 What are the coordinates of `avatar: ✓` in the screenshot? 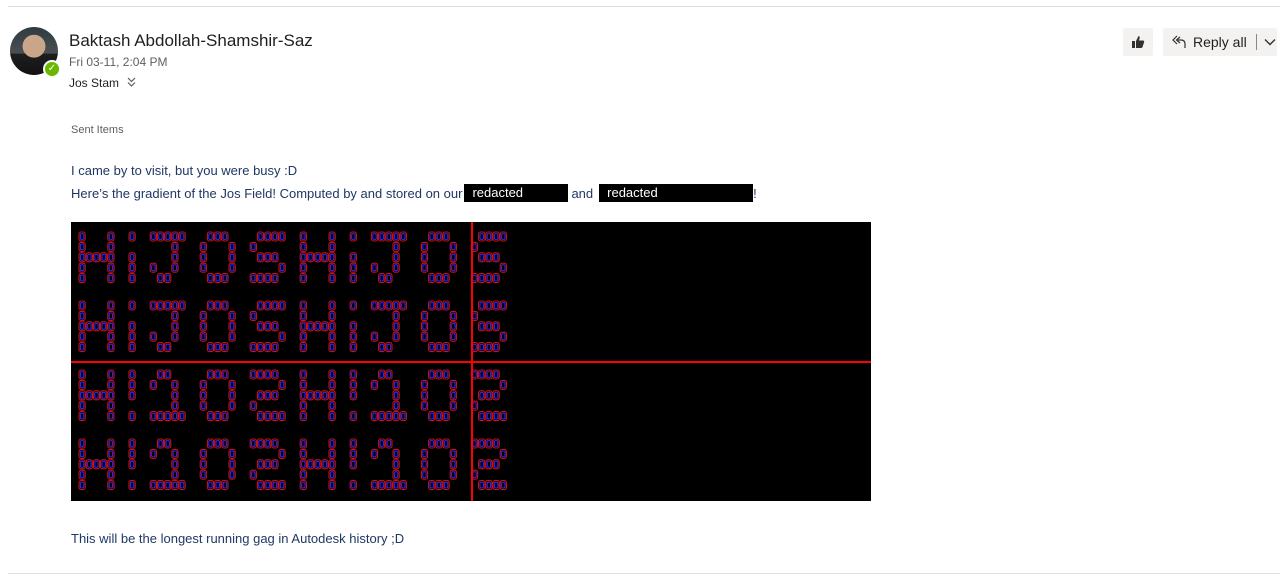 It's located at (35, 52).